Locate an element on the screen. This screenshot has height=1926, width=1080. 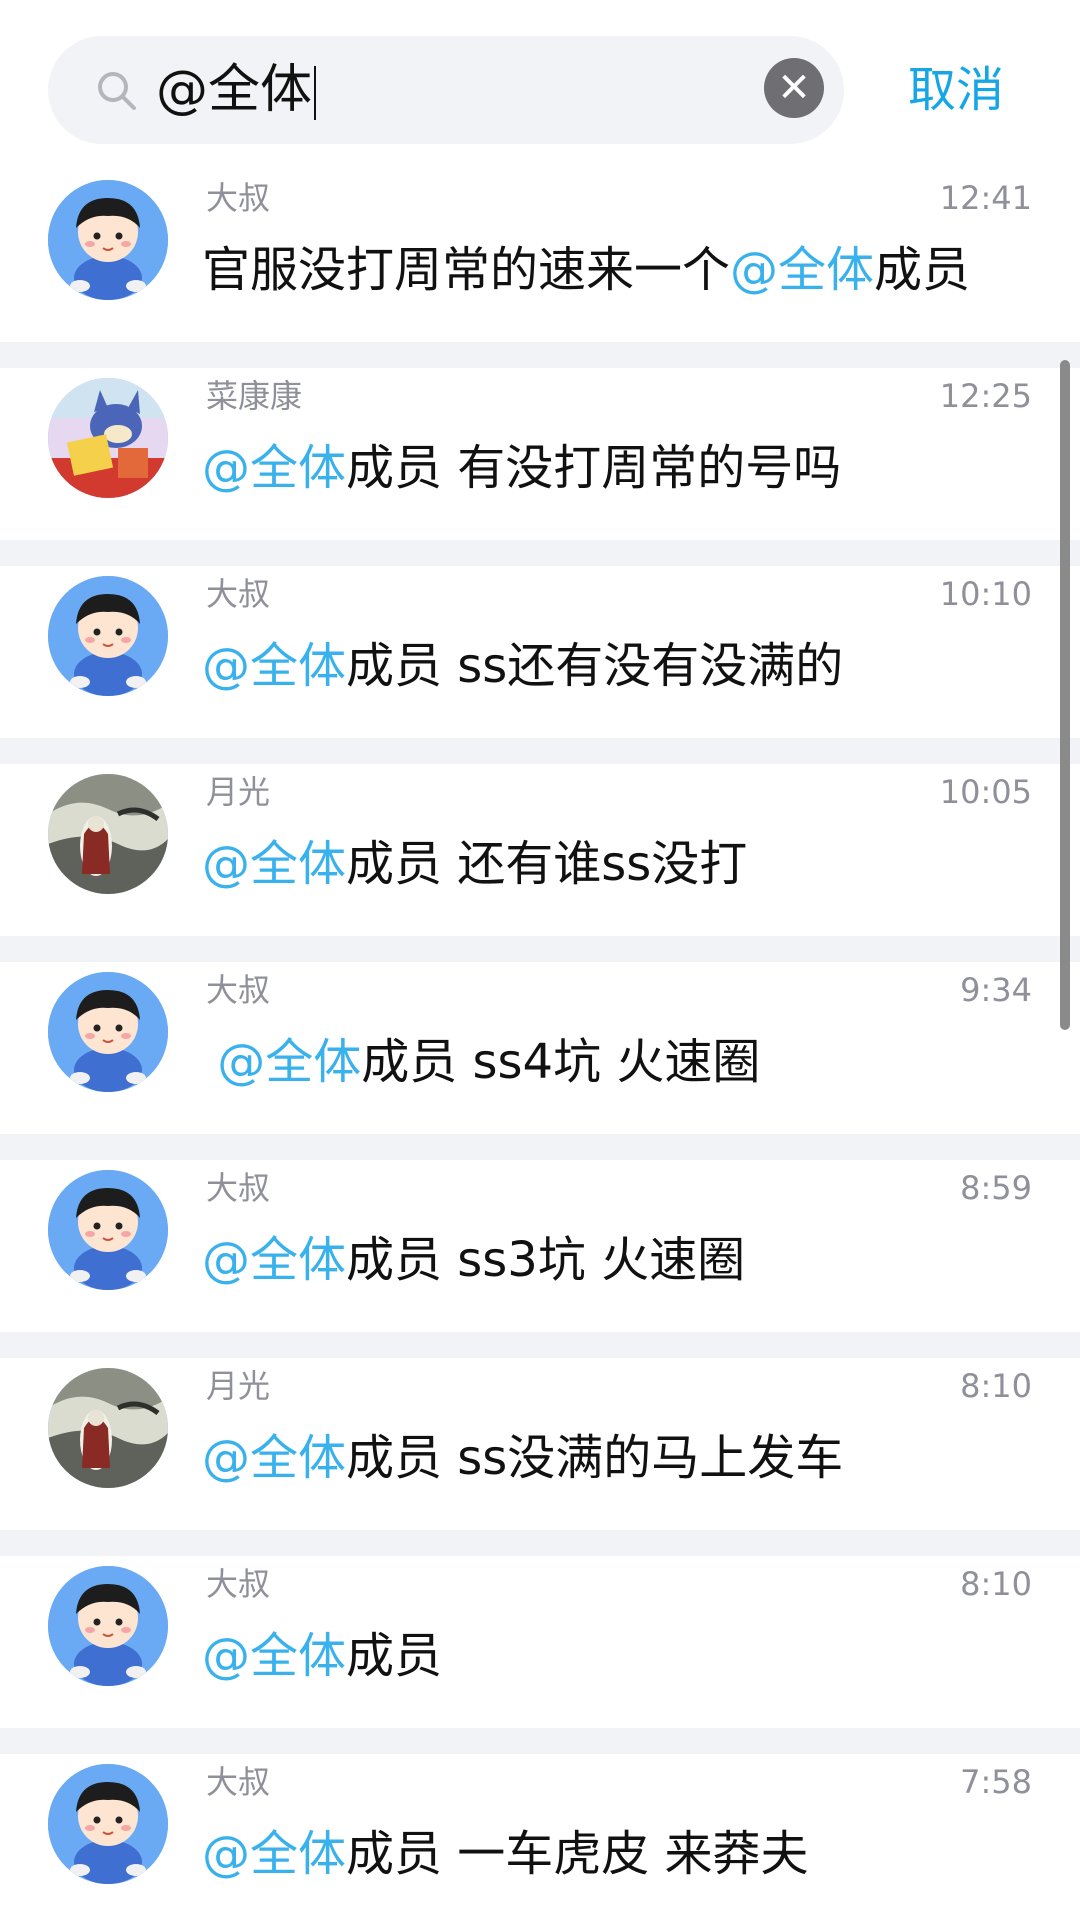
search-result-item: 菜康康 12:25 @全体成员 有没打周常的号吗 is located at coordinates (540, 454).